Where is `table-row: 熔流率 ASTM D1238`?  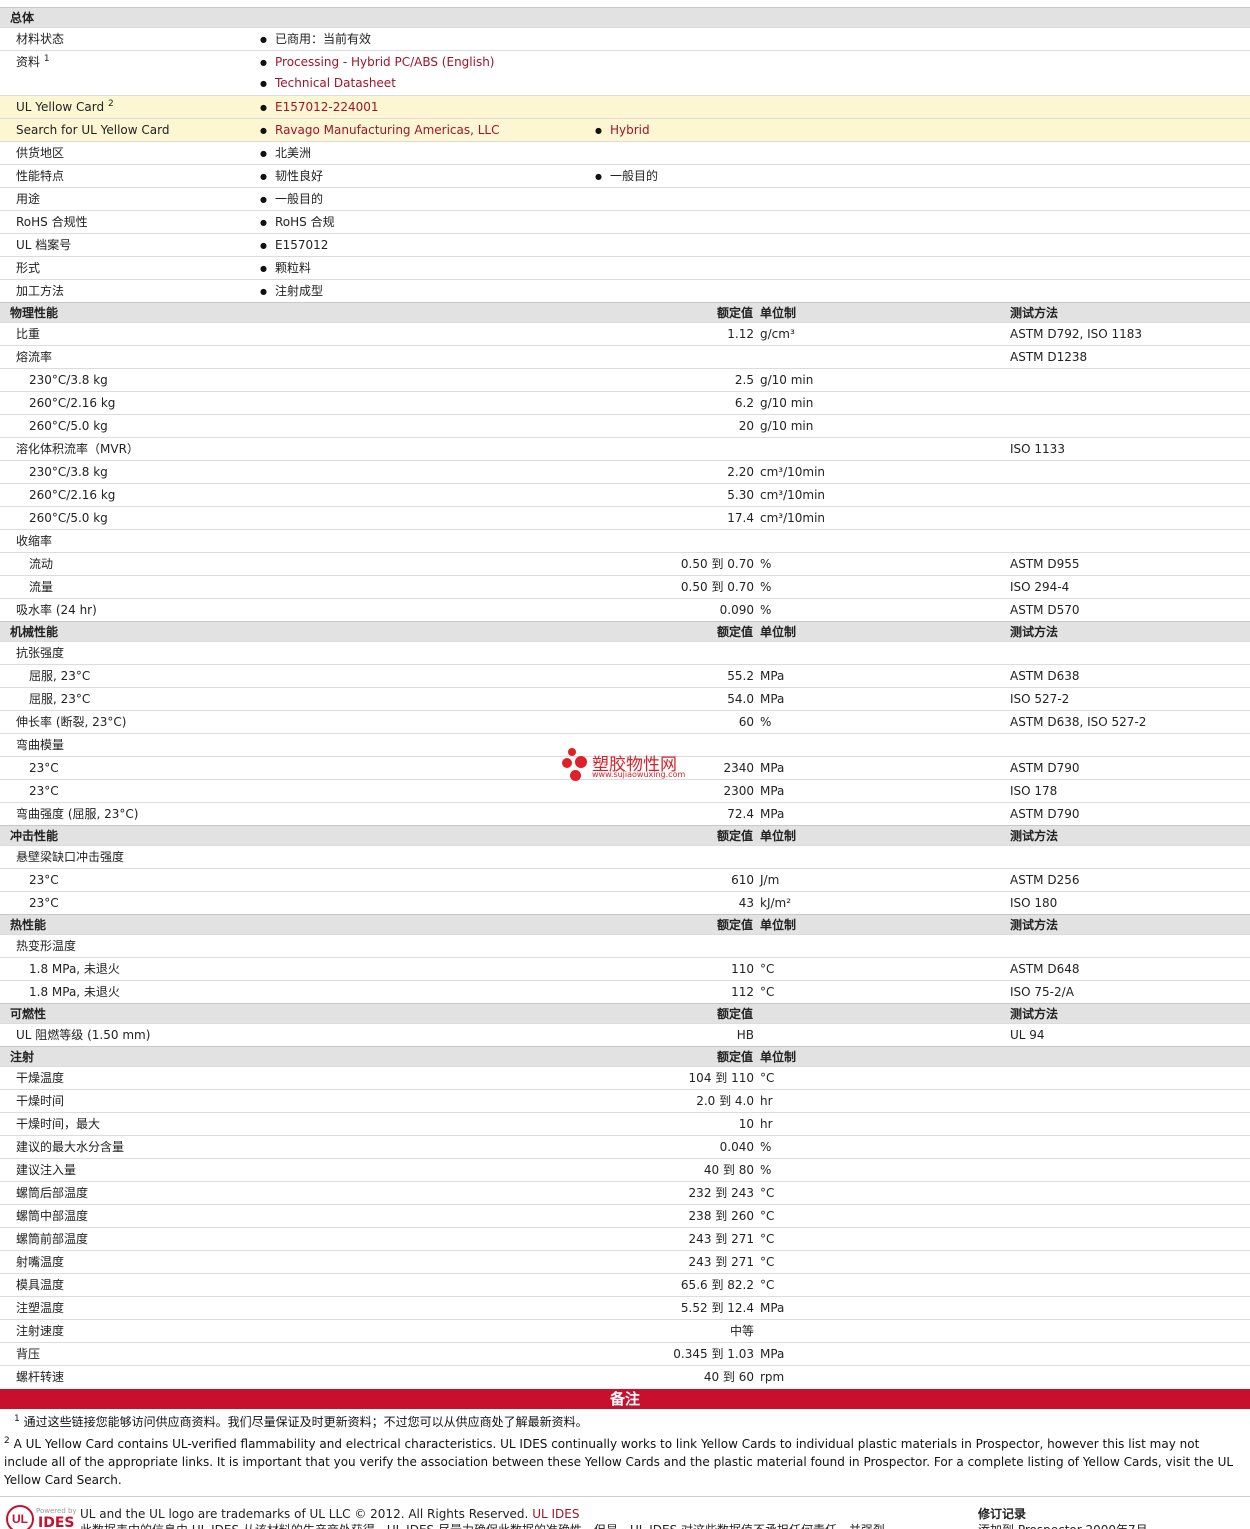
table-row: 熔流率 ASTM D1238 is located at coordinates (625, 356).